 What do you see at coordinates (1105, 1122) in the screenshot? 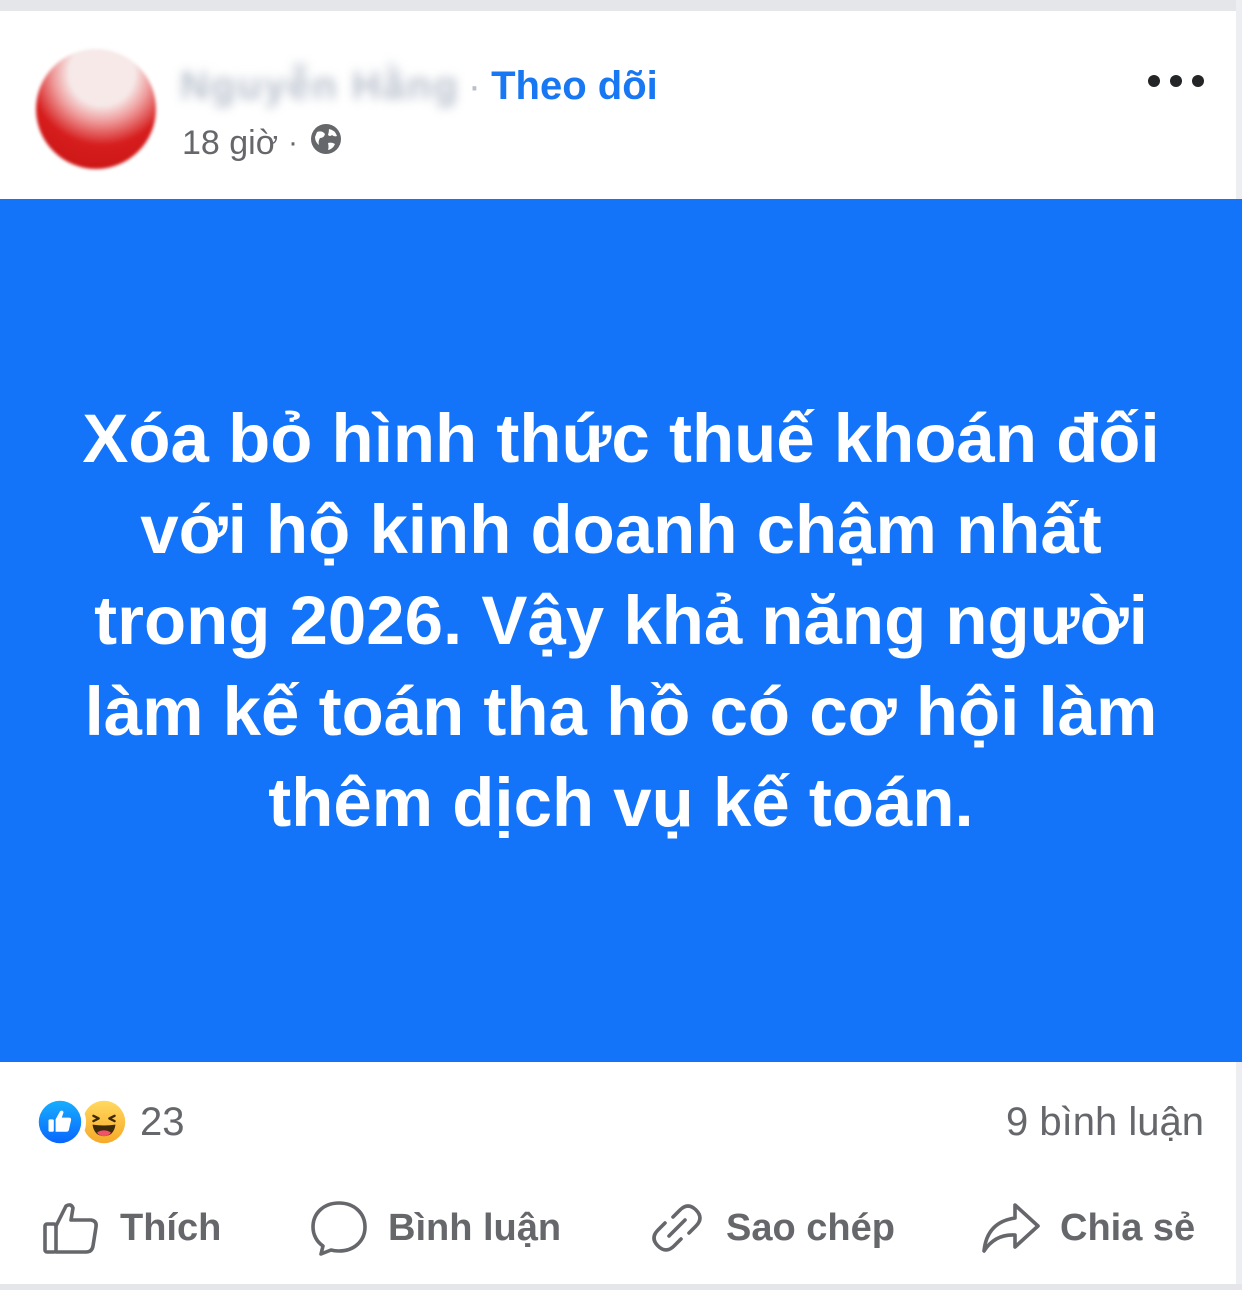
I see `comment-count-link: 9 bình luận` at bounding box center [1105, 1122].